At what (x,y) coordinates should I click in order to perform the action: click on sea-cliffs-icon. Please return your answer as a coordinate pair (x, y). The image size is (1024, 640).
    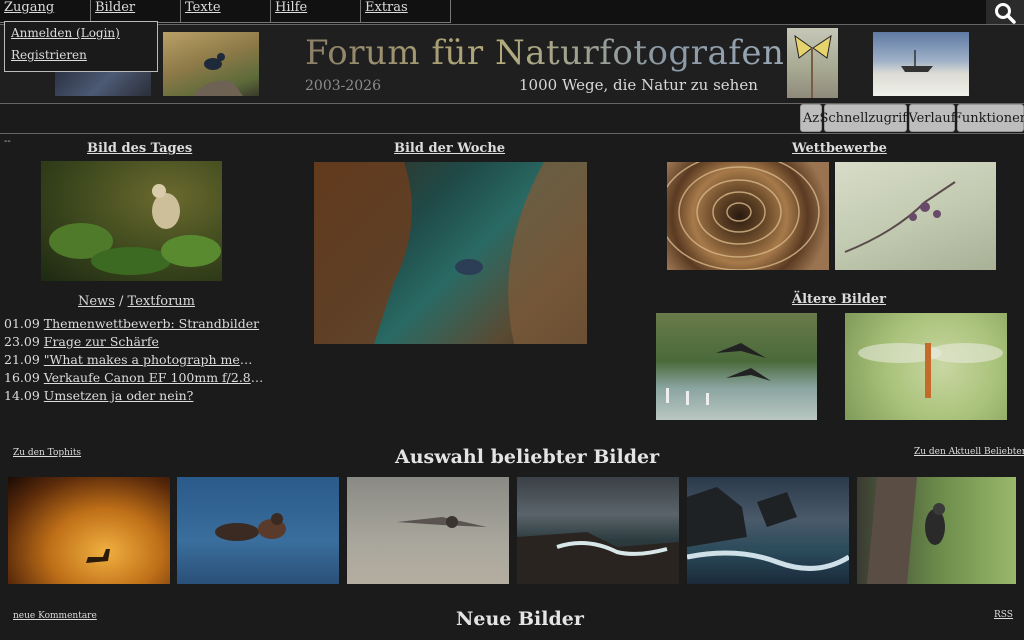
    Looking at the image, I should click on (768, 529).